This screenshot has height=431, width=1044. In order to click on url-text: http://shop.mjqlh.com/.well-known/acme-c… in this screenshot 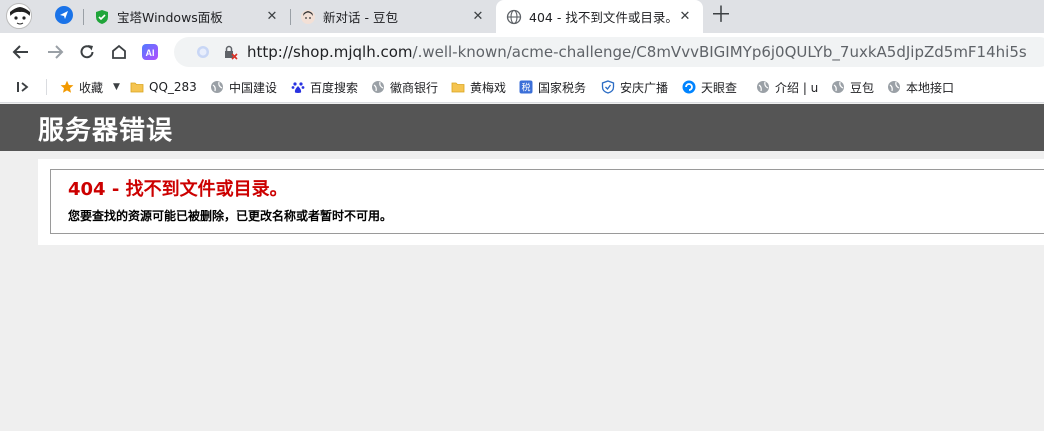, I will do `click(637, 52)`.